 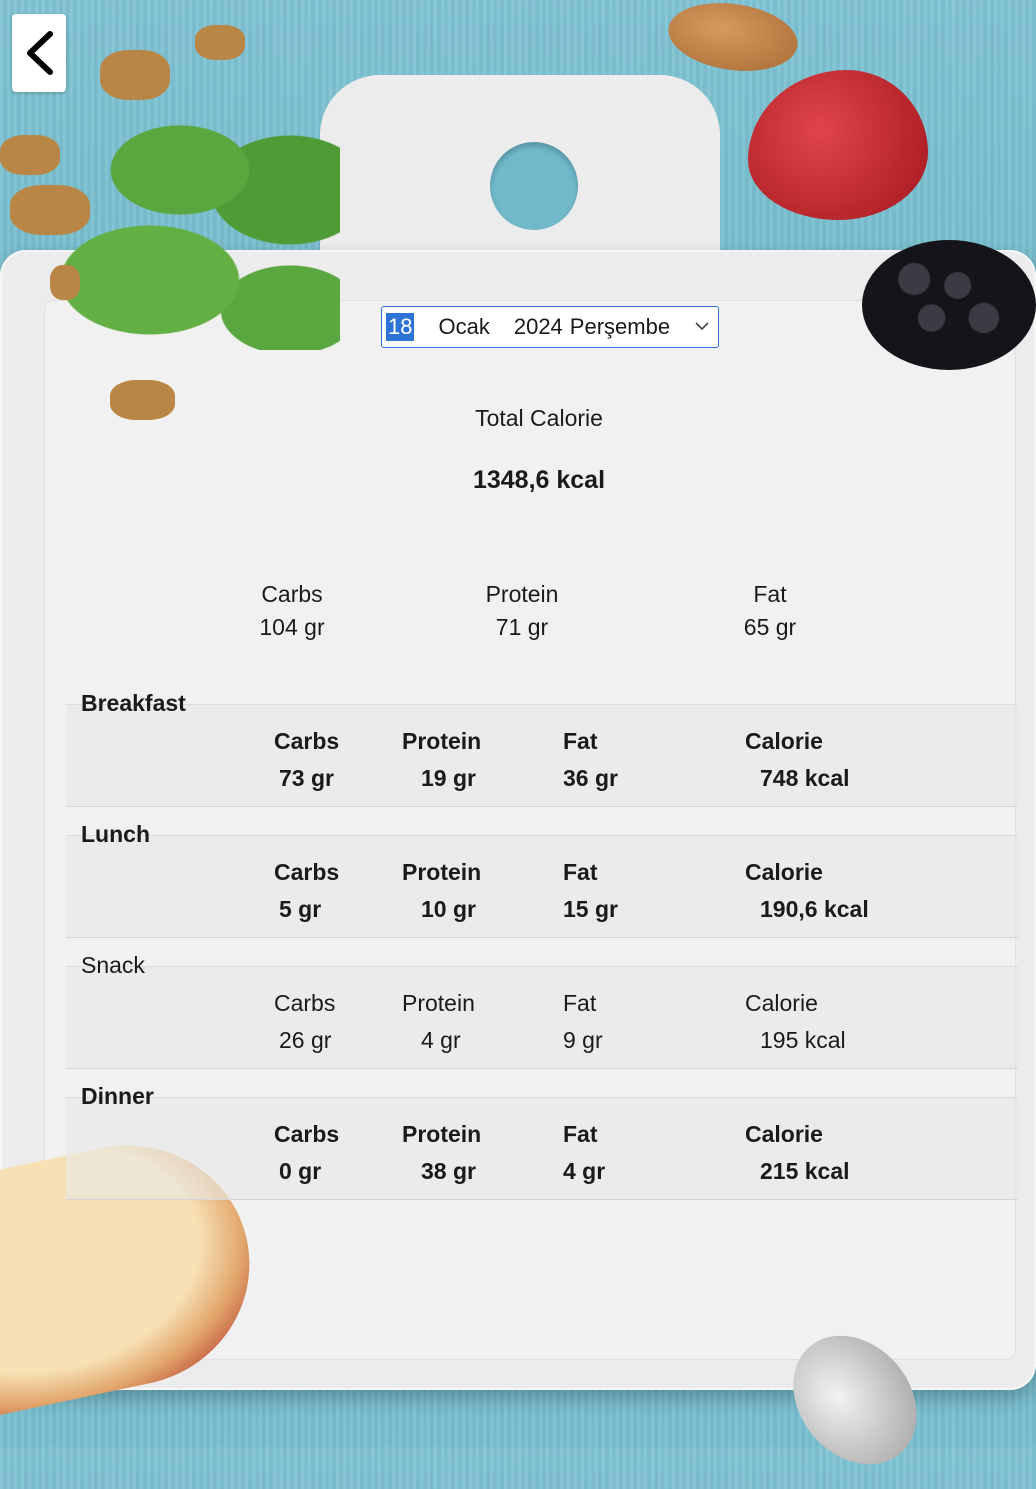 What do you see at coordinates (702, 326) in the screenshot?
I see `chevron-down-icon` at bounding box center [702, 326].